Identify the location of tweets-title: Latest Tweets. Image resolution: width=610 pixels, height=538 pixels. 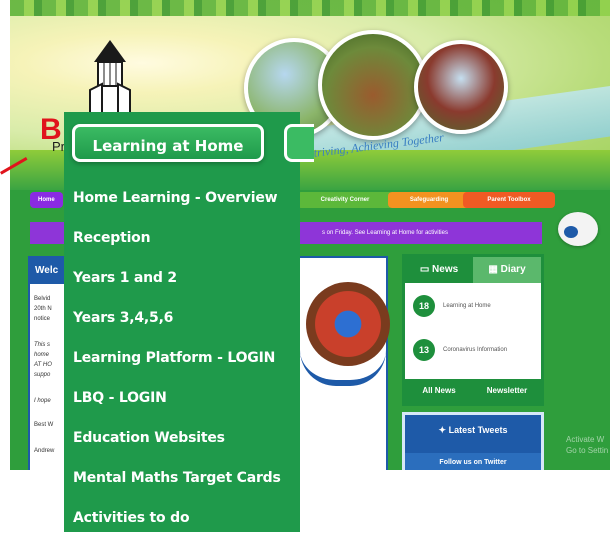
(478, 430).